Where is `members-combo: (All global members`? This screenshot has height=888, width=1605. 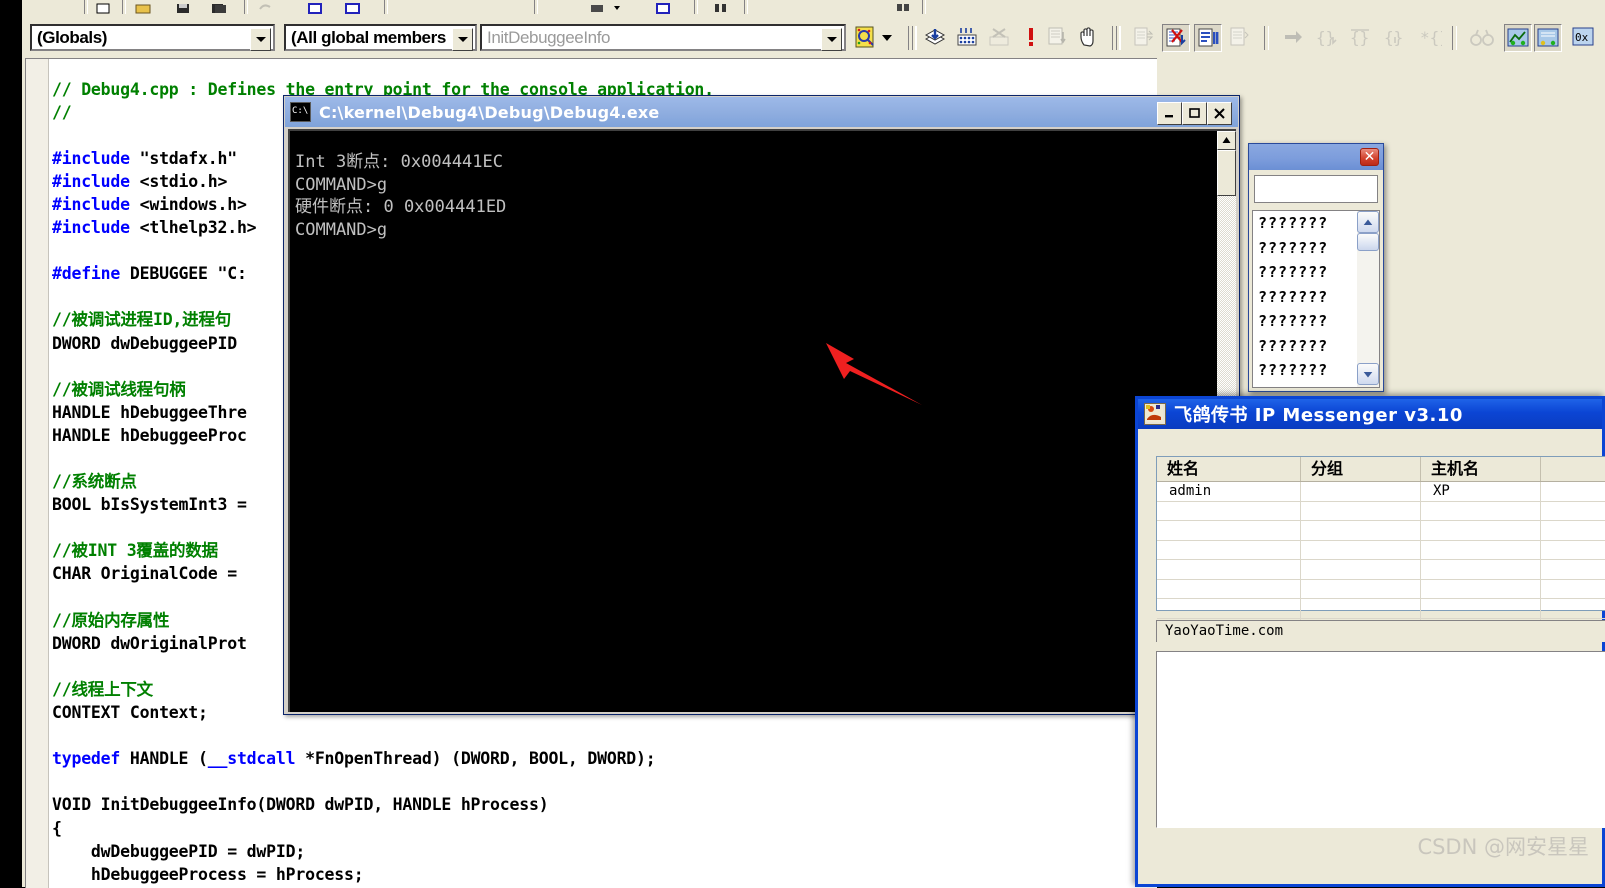 members-combo: (All global members is located at coordinates (380, 37).